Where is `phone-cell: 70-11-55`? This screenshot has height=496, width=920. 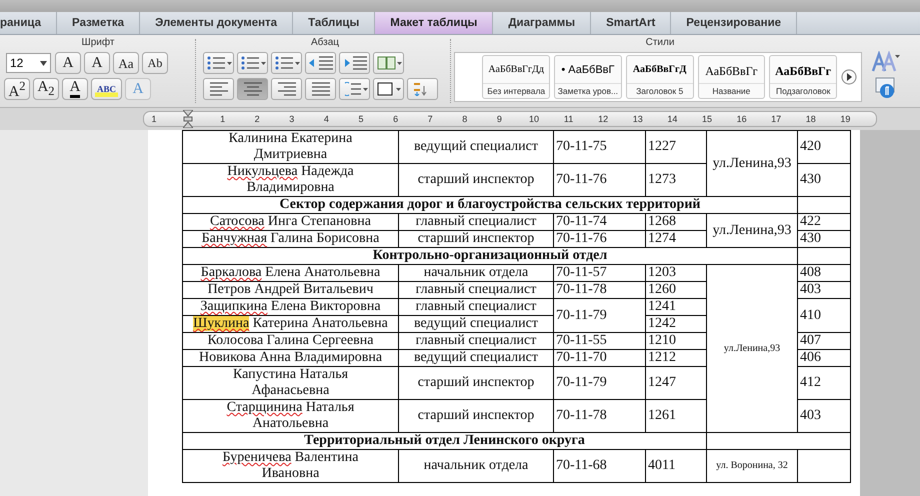 phone-cell: 70-11-55 is located at coordinates (600, 341).